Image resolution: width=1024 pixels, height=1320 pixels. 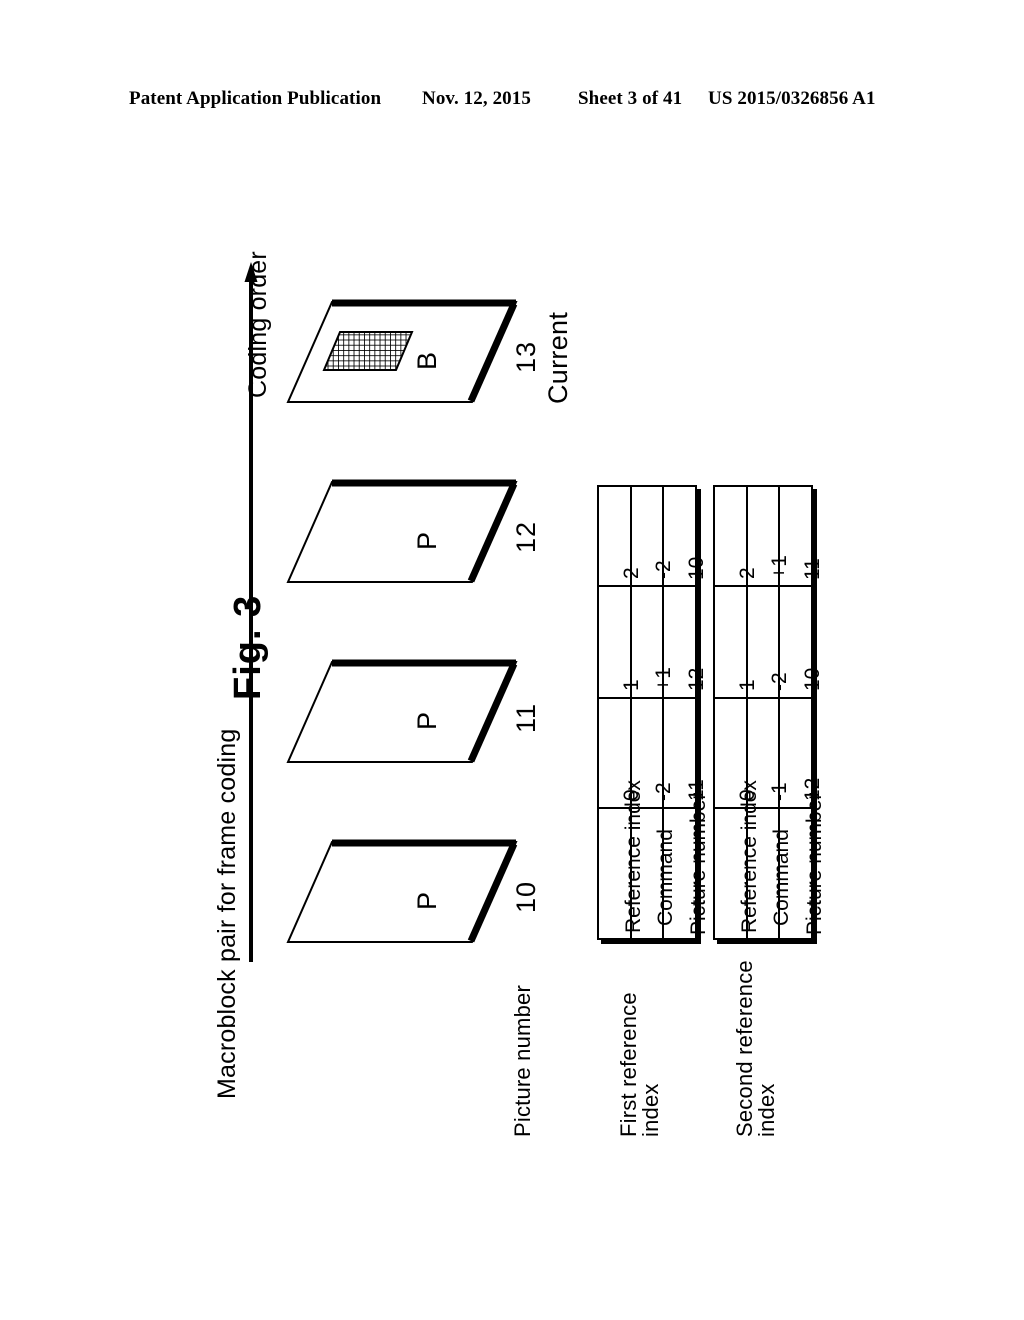 I want to click on picture-frame-13-current: B, so click(x=402, y=352).